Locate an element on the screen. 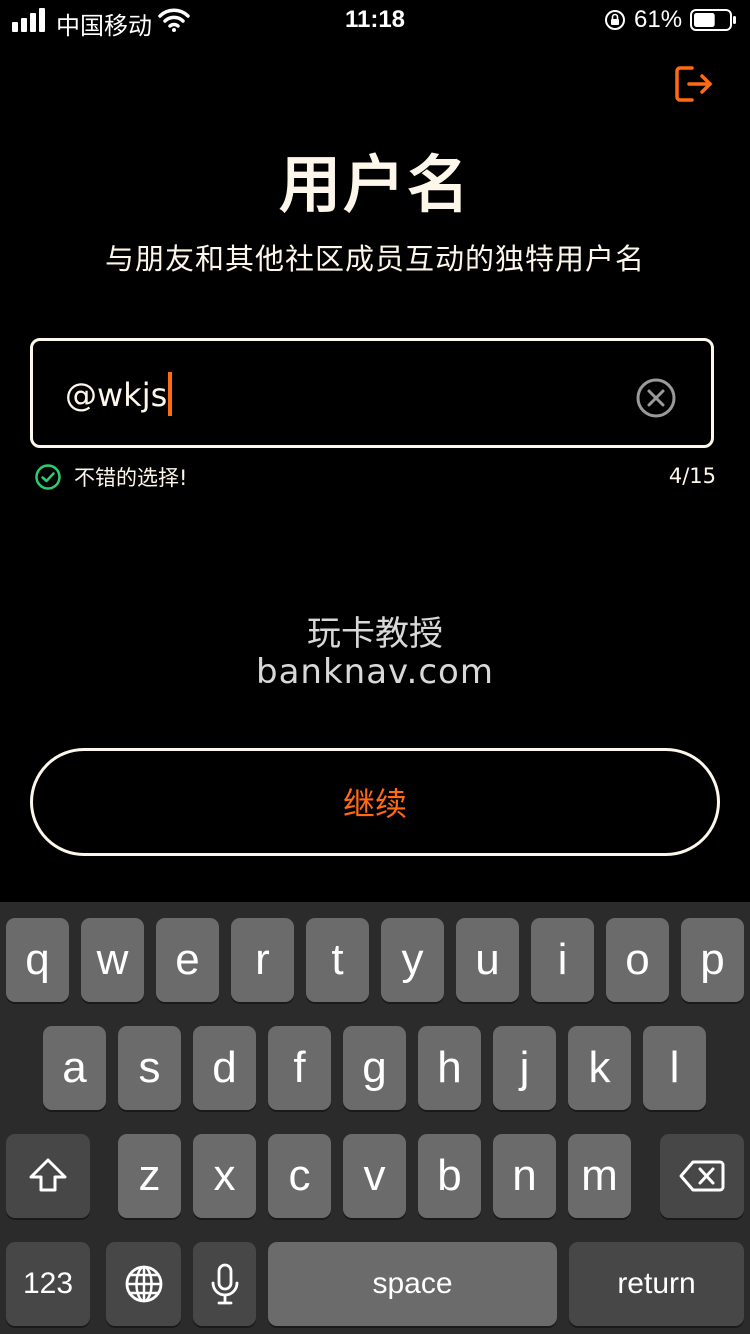  username-input: @wkjs is located at coordinates (372, 393).